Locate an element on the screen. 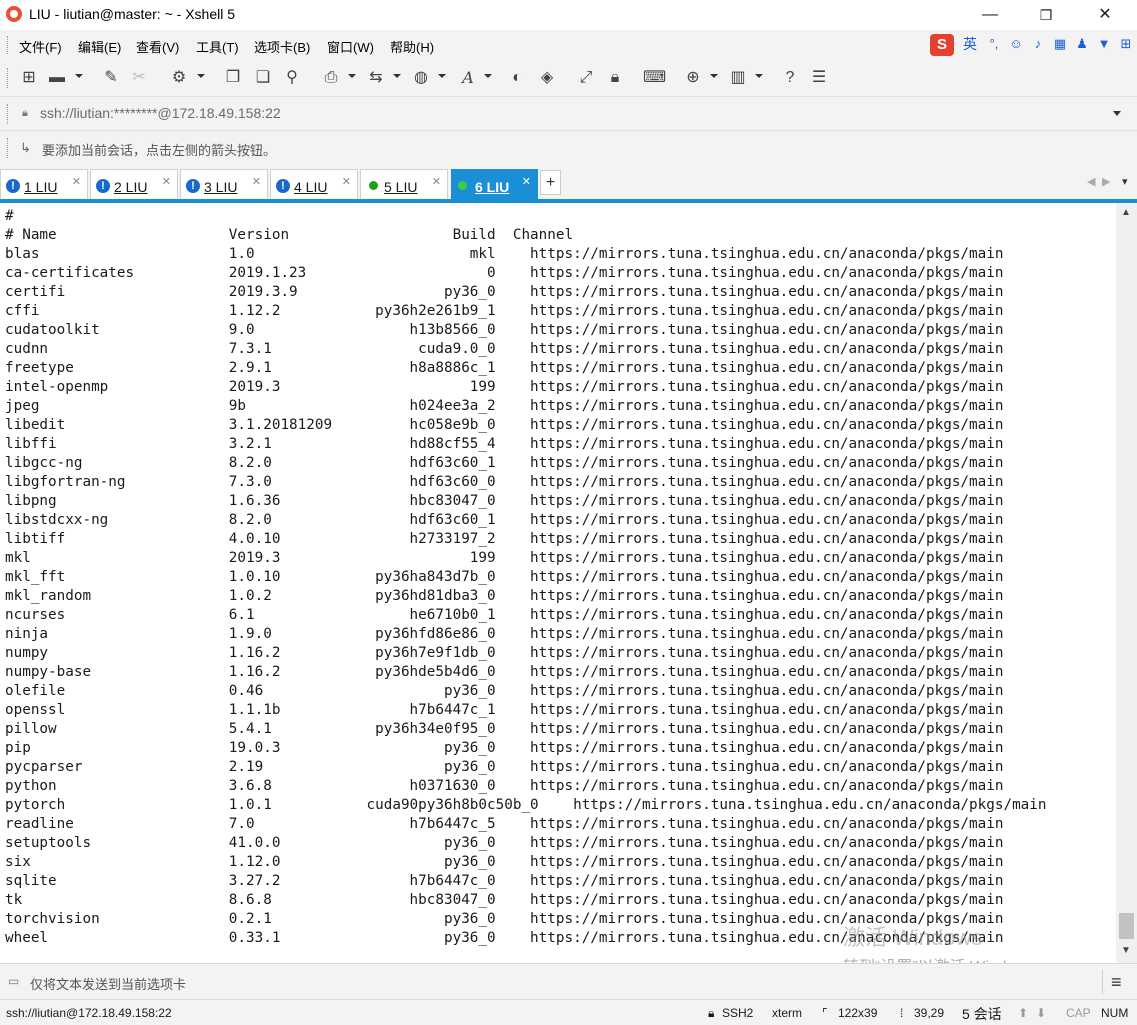 The image size is (1137, 1025). compose-icon: ▭ is located at coordinates (16, 981).